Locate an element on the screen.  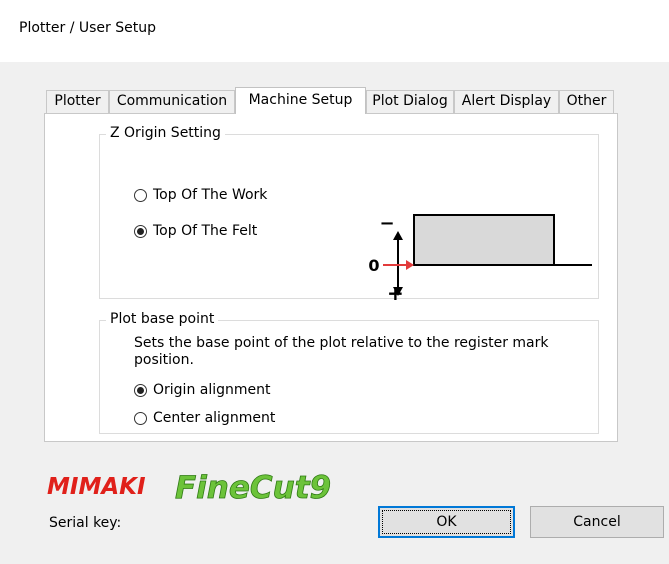
tab-plotter: Plotter is located at coordinates (77, 101).